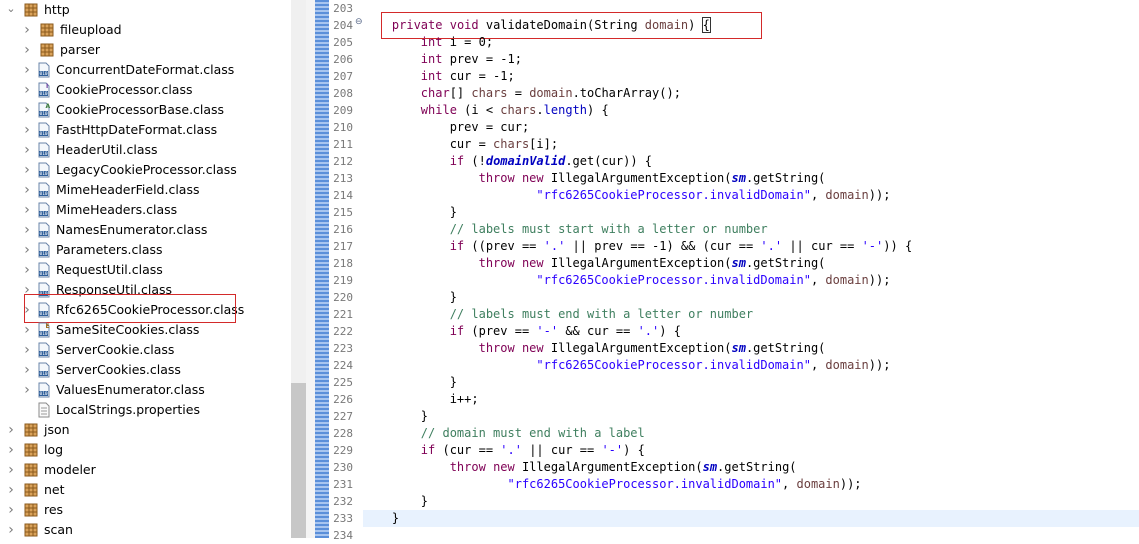 Image resolution: width=1139 pixels, height=544 pixels. I want to click on collapse-fold-icon: ⊖, so click(359, 22).